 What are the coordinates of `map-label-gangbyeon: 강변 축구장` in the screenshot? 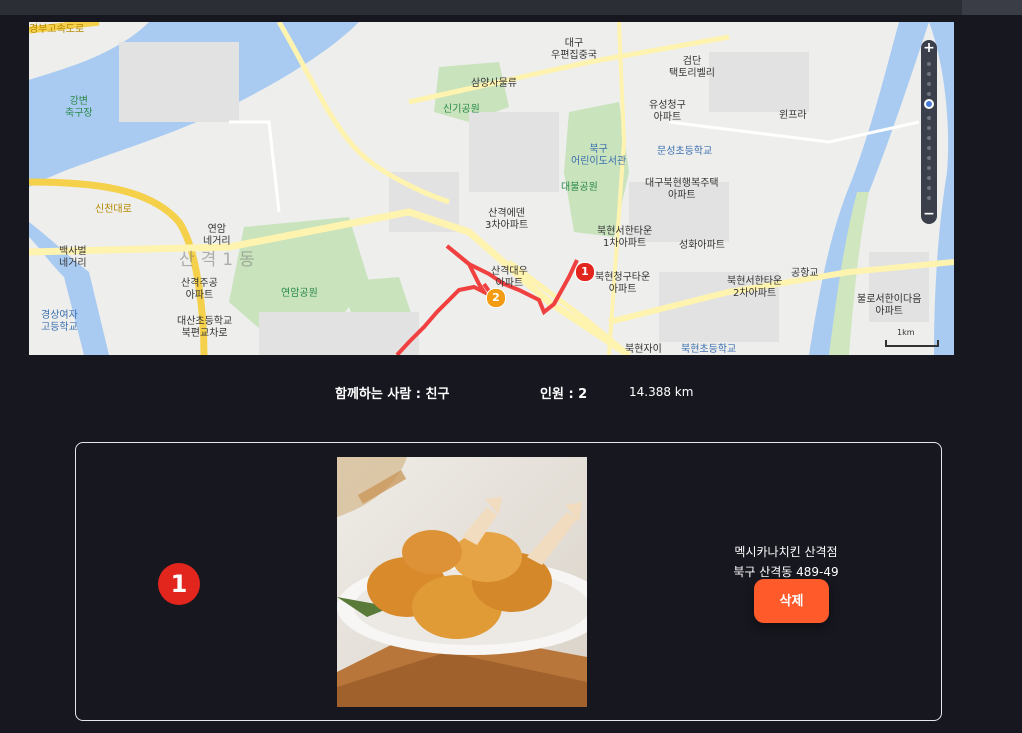 It's located at (79, 107).